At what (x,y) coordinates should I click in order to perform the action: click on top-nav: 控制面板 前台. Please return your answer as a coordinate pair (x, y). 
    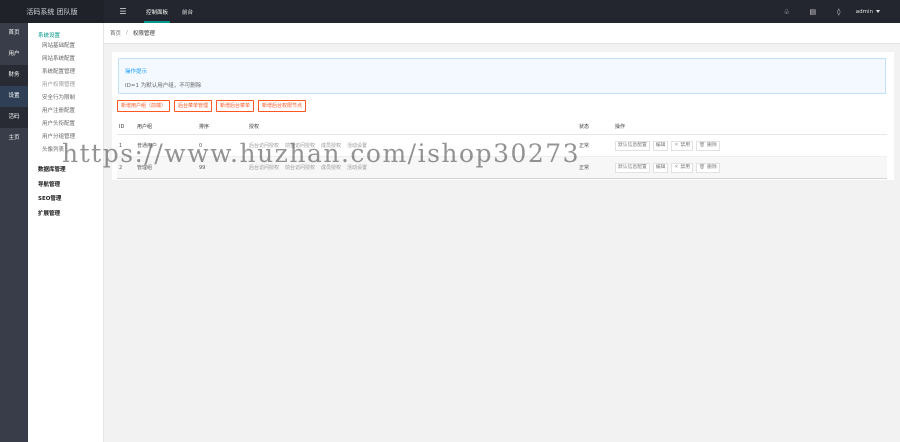
    Looking at the image, I should click on (172, 11).